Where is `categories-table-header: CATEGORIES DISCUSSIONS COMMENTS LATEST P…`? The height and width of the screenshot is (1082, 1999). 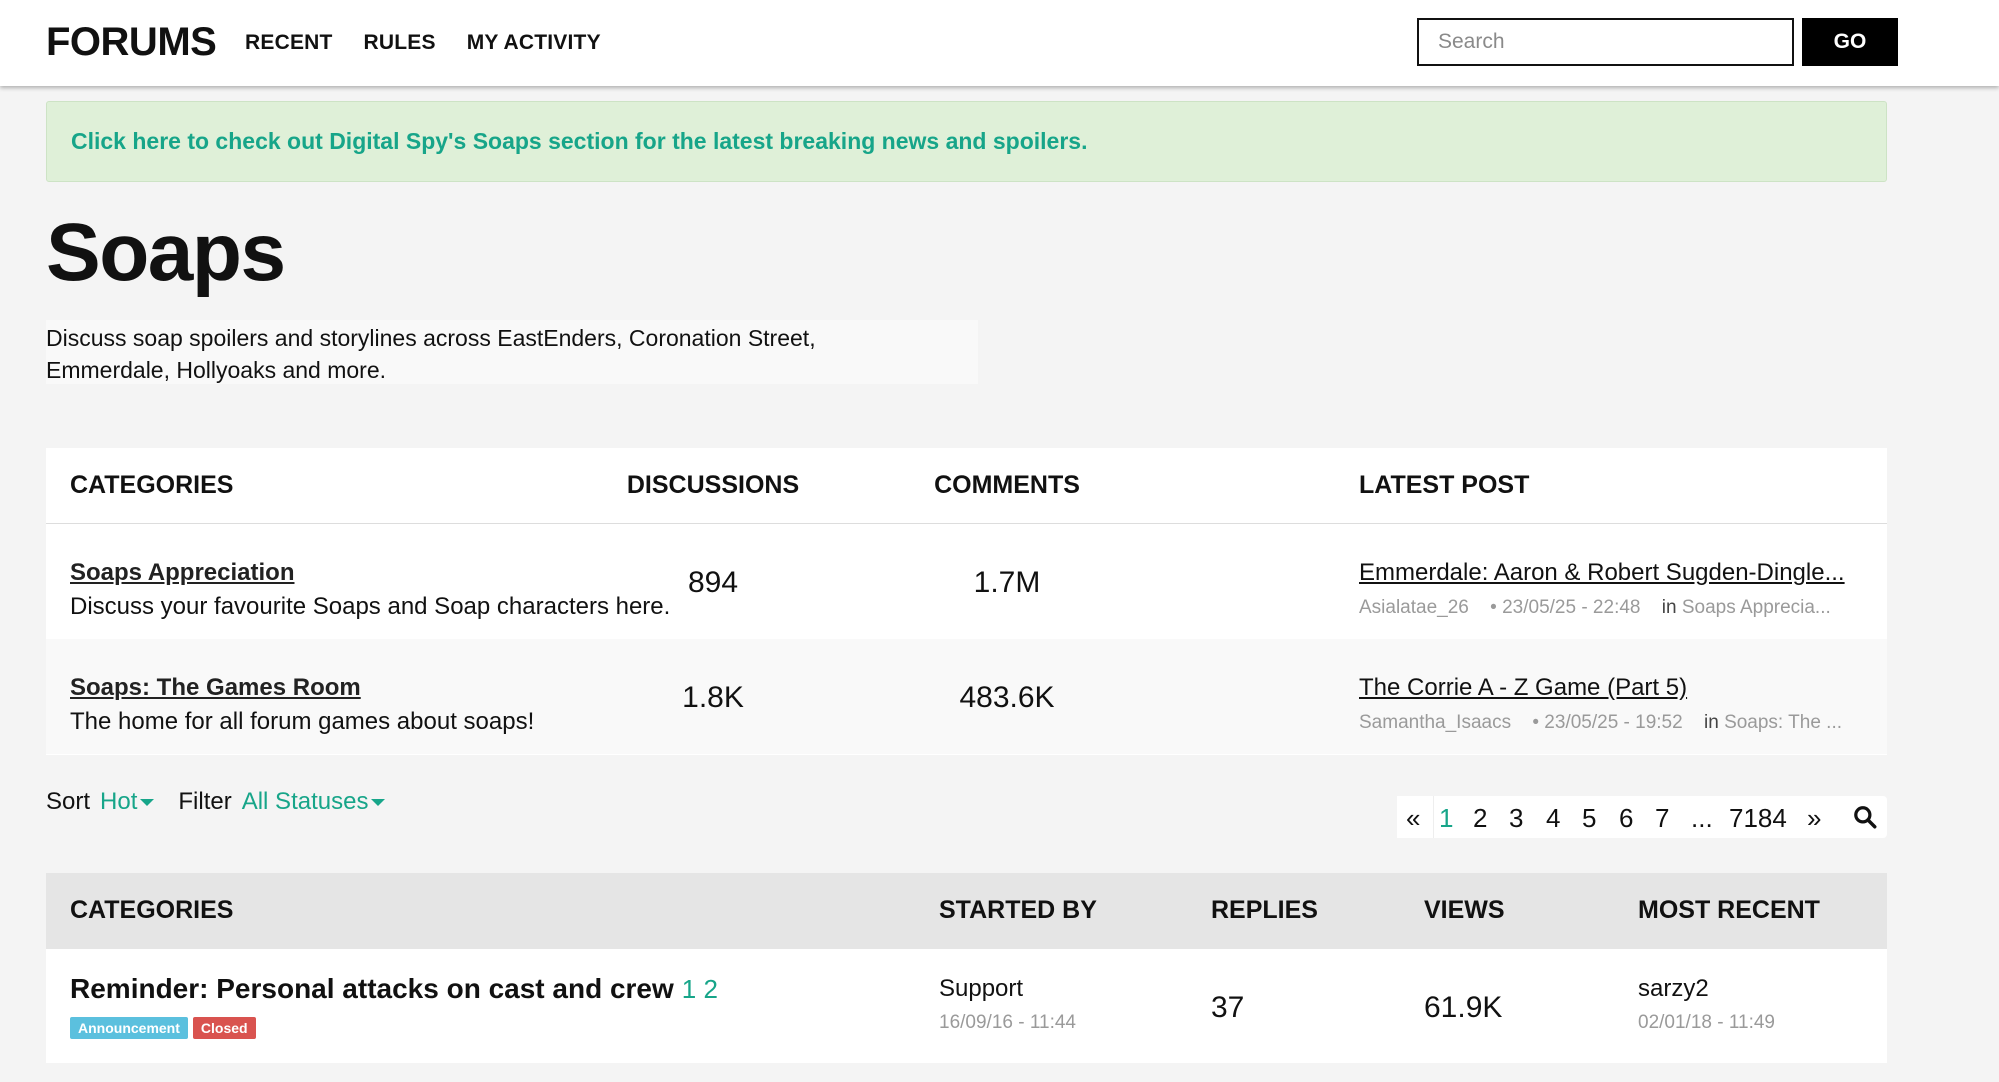 categories-table-header: CATEGORIES DISCUSSIONS COMMENTS LATEST P… is located at coordinates (966, 486).